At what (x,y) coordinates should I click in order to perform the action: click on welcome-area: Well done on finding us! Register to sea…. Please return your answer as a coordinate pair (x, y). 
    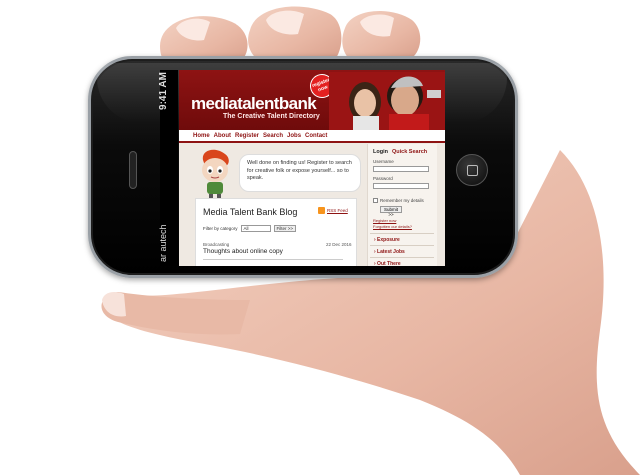
    Looking at the image, I should click on (277, 174).